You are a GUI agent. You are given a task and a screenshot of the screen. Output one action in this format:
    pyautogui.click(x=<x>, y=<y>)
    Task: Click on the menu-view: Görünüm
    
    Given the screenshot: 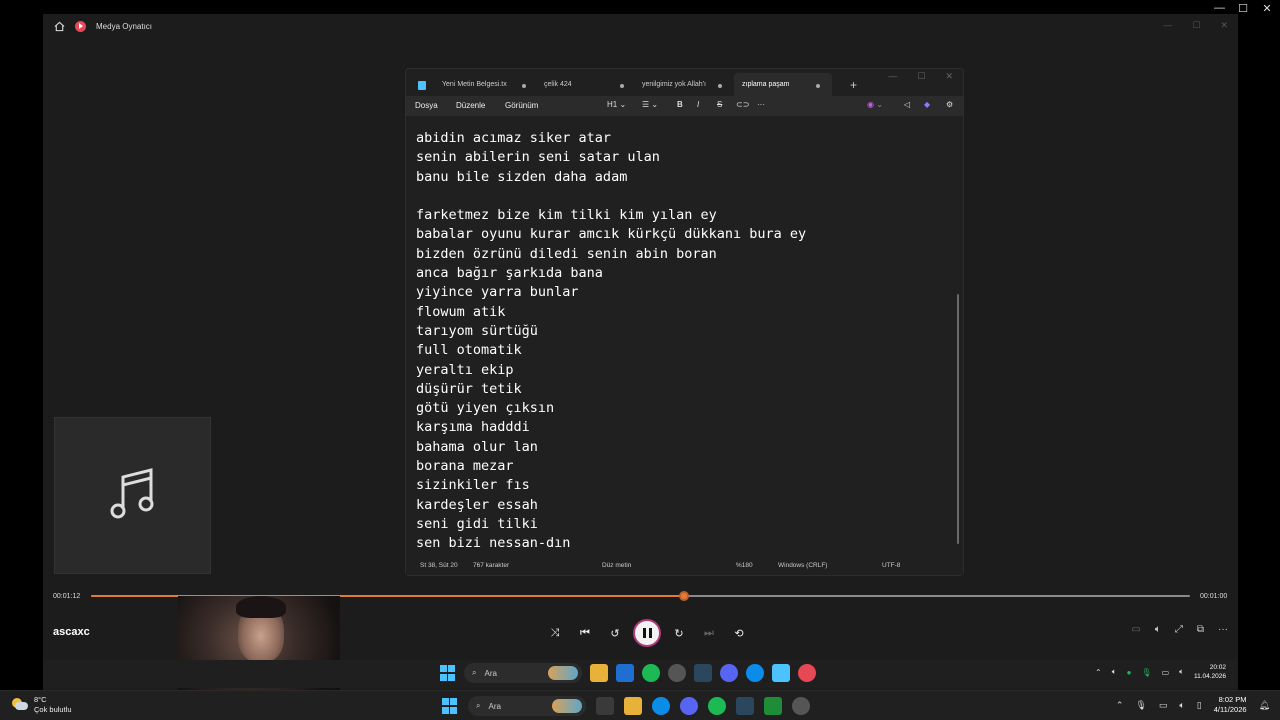 What is the action you would take?
    pyautogui.click(x=521, y=105)
    